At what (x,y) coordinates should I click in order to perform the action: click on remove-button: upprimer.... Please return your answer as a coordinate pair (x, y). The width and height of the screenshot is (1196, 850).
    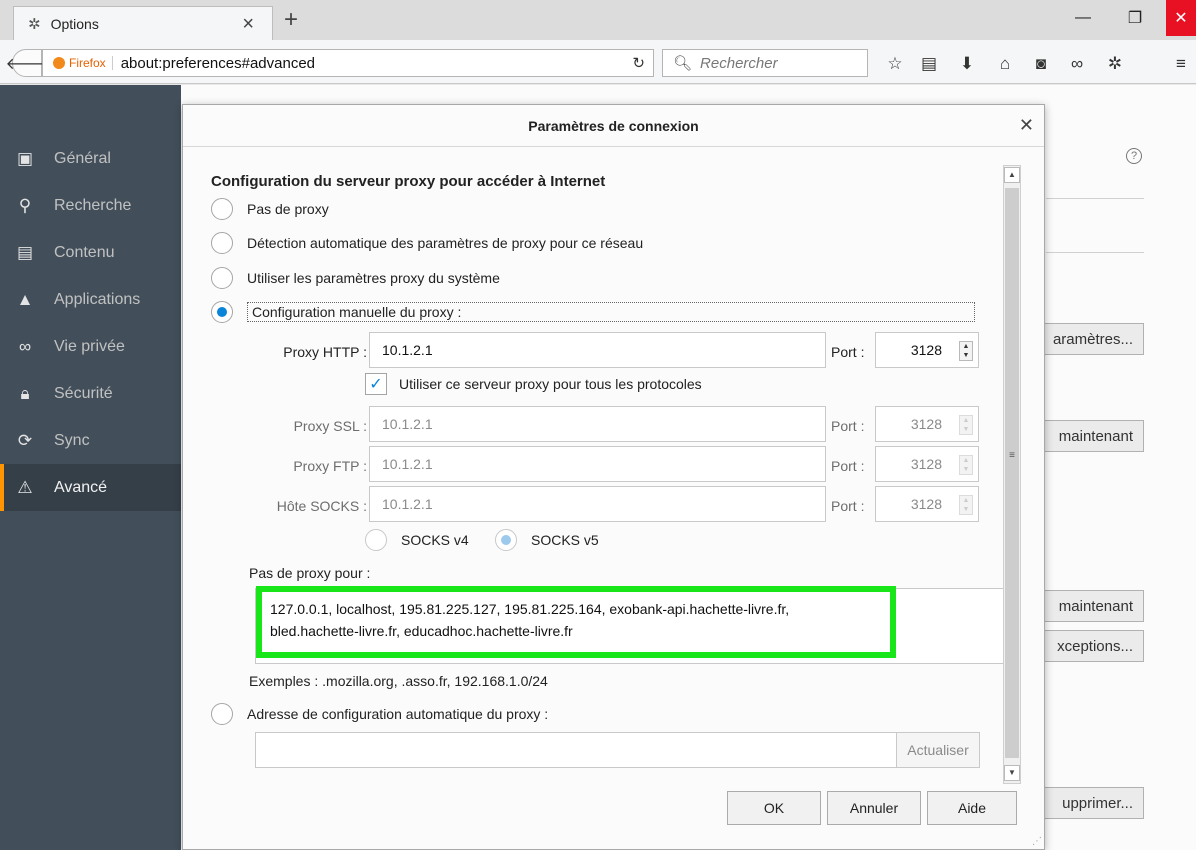
    Looking at the image, I should click on (1090, 803).